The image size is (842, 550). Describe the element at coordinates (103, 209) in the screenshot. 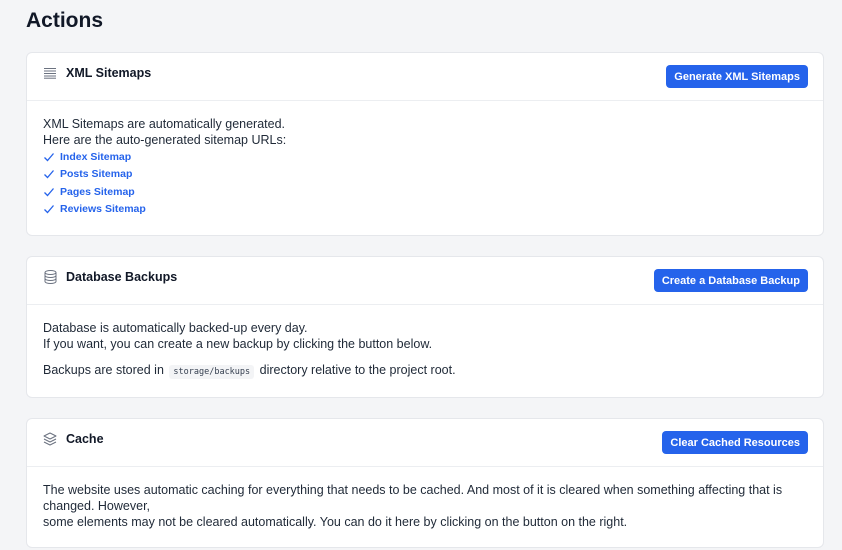

I see `reviews-sitemap-link: Reviews Sitemap` at that location.